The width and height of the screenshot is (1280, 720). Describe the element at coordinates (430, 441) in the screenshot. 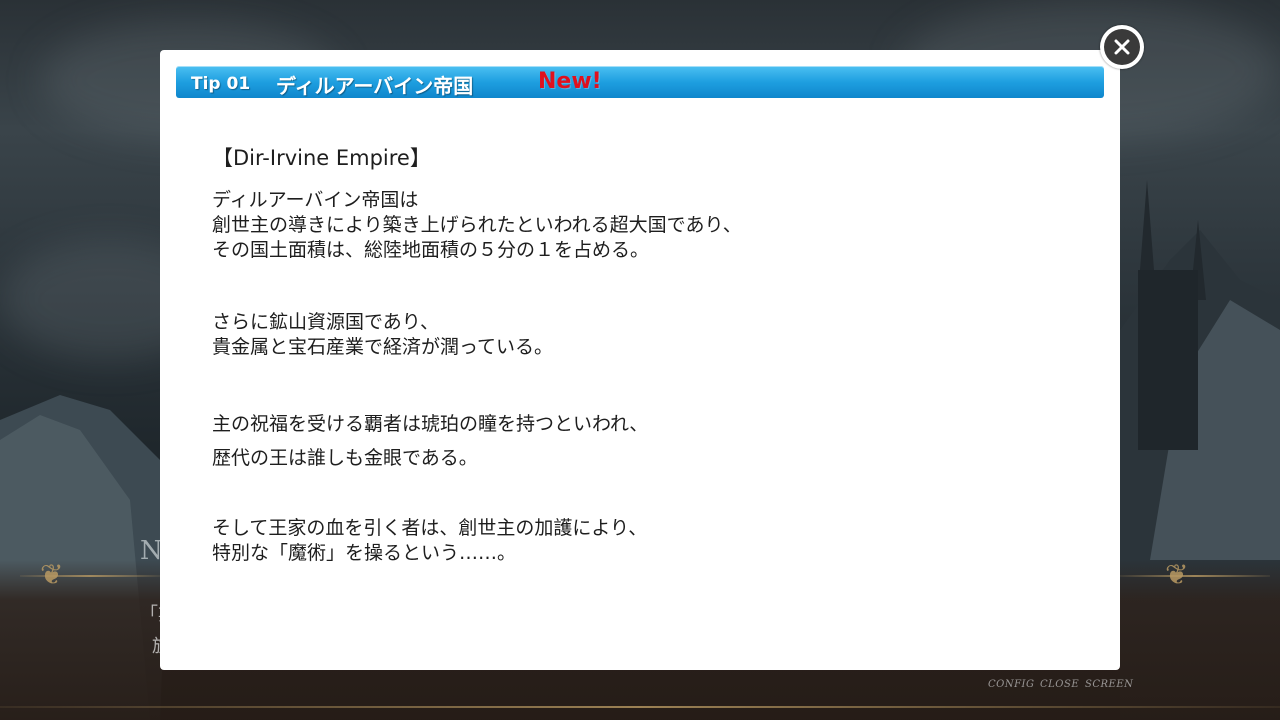

I see `tip-paragraph: 主の祝福を受ける覇者は琥珀の瞳を持つといわれ、 歴代の王は誰しも金眼である。` at that location.